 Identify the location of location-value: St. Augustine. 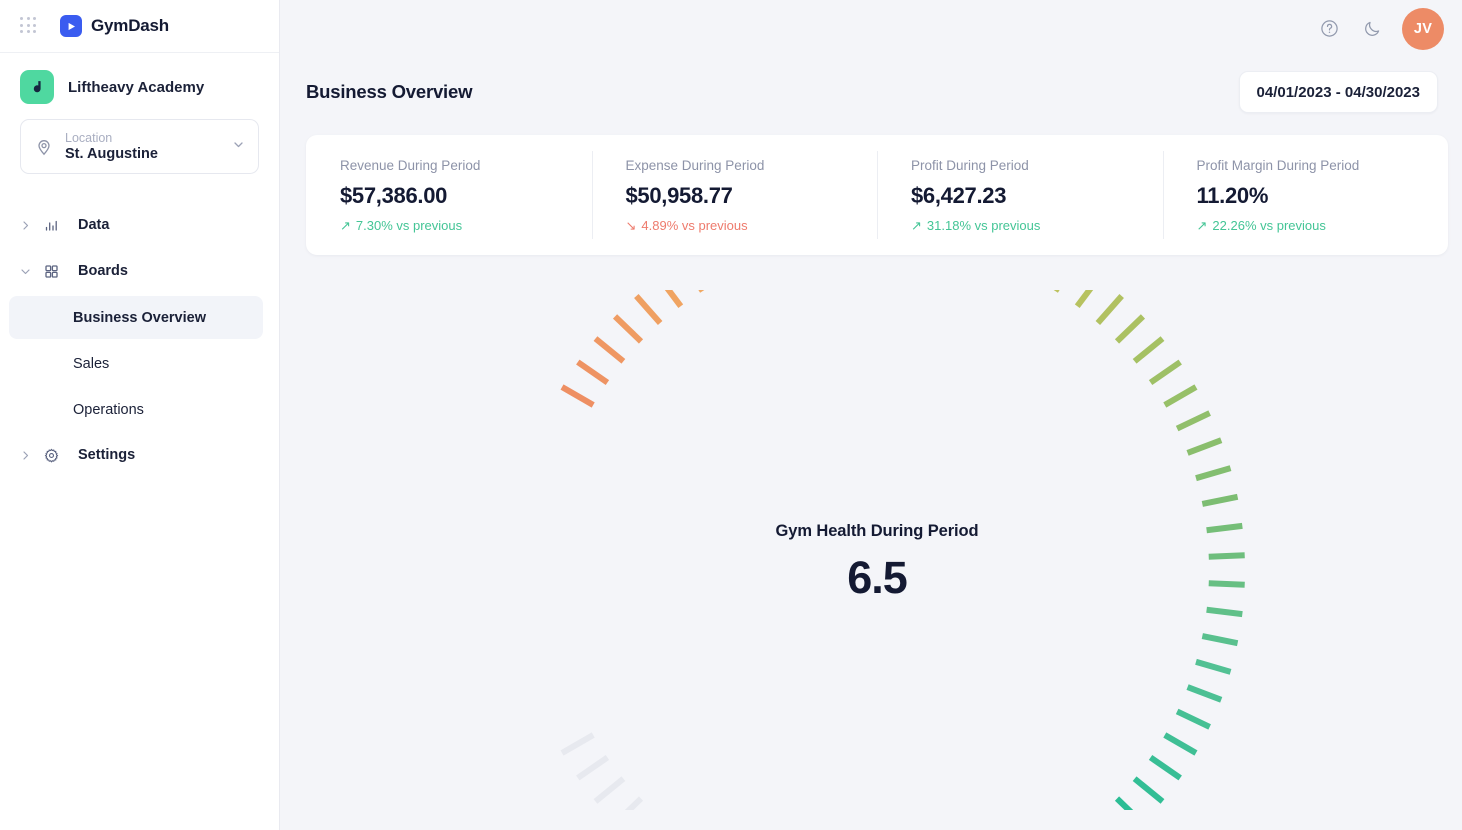
(111, 153).